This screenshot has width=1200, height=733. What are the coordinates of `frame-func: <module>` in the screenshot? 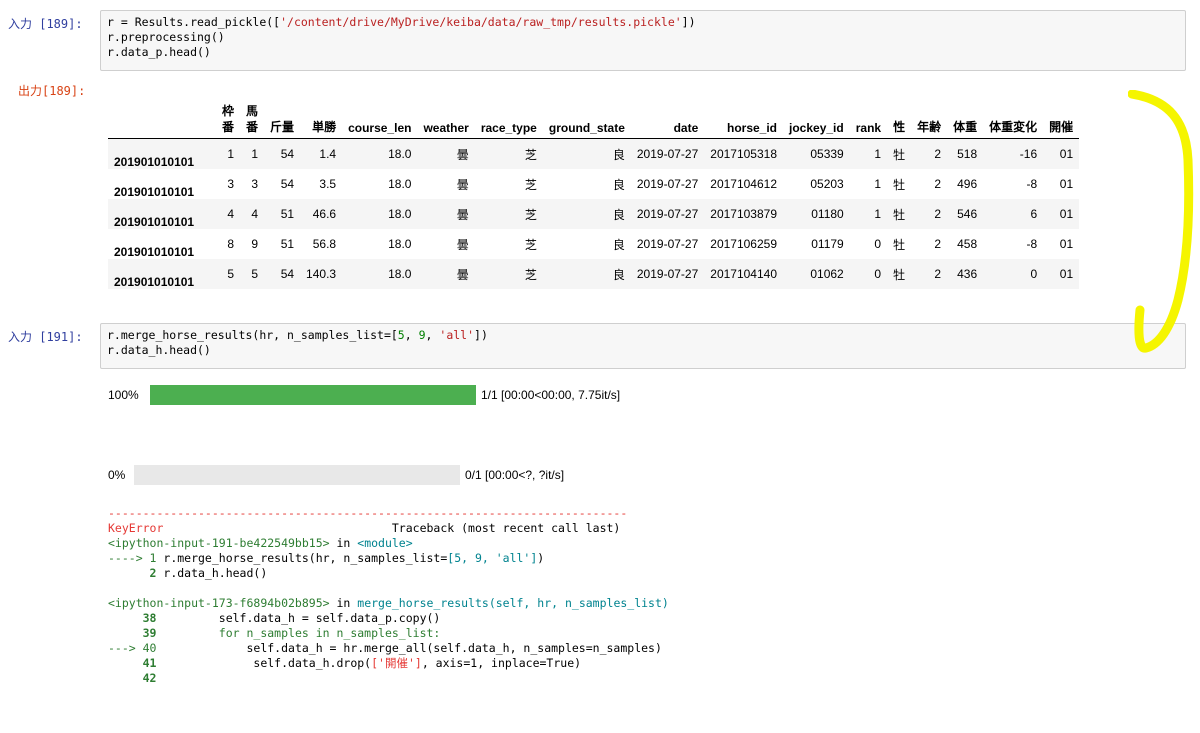 It's located at (385, 543).